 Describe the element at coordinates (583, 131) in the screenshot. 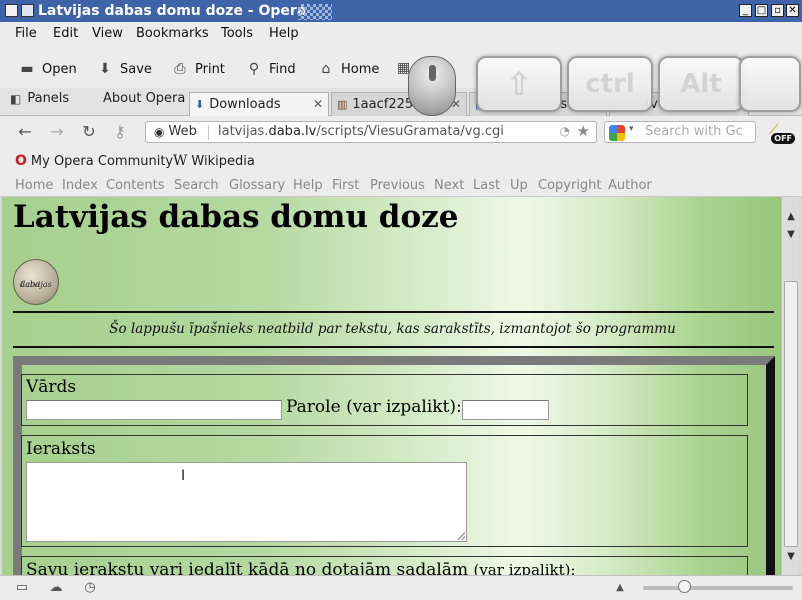

I see `star-icon: ★` at that location.